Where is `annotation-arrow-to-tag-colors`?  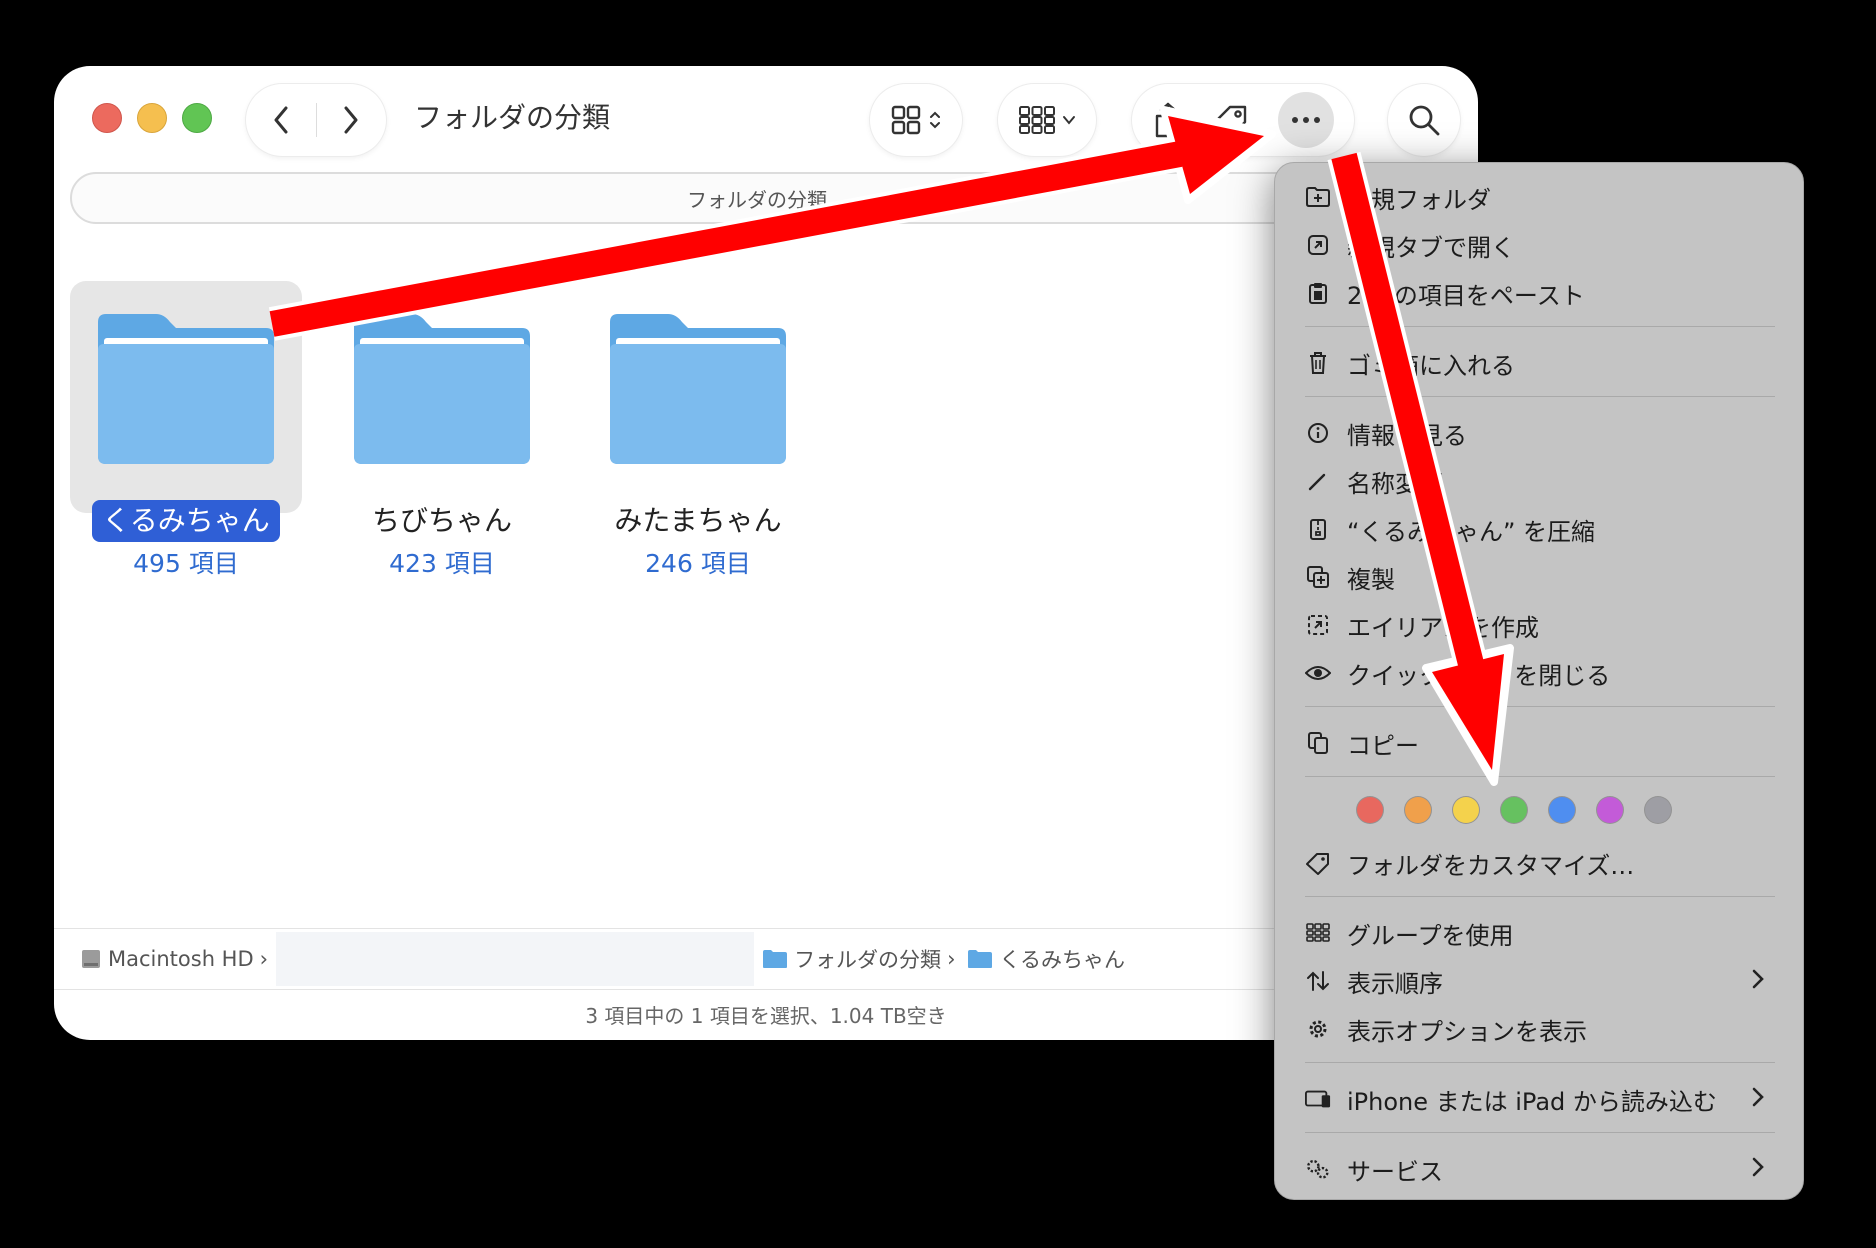
annotation-arrow-to-tag-colors is located at coordinates (1420, 468).